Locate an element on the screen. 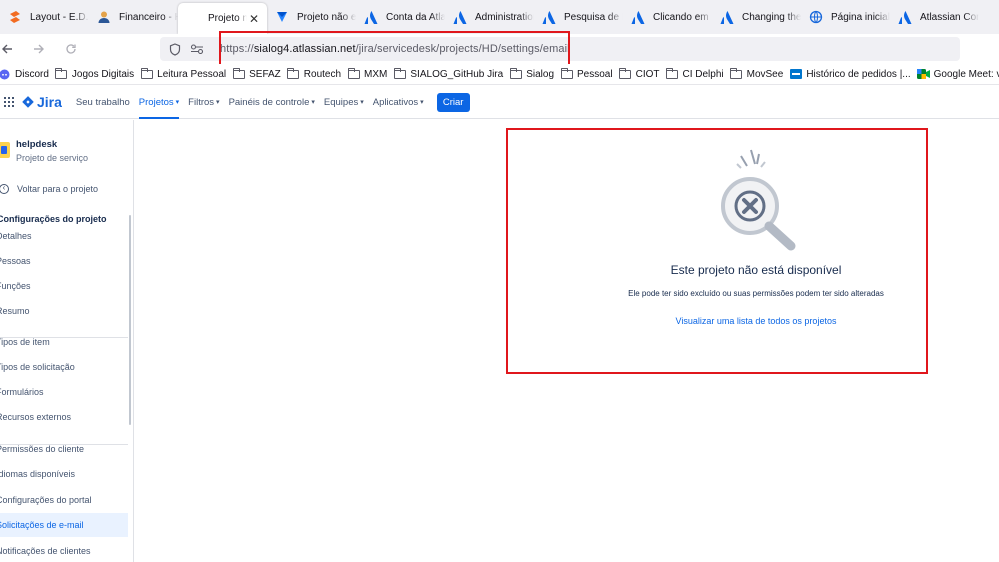 The image size is (999, 562). browser-tab: Página inicial - is located at coordinates (845, 17).